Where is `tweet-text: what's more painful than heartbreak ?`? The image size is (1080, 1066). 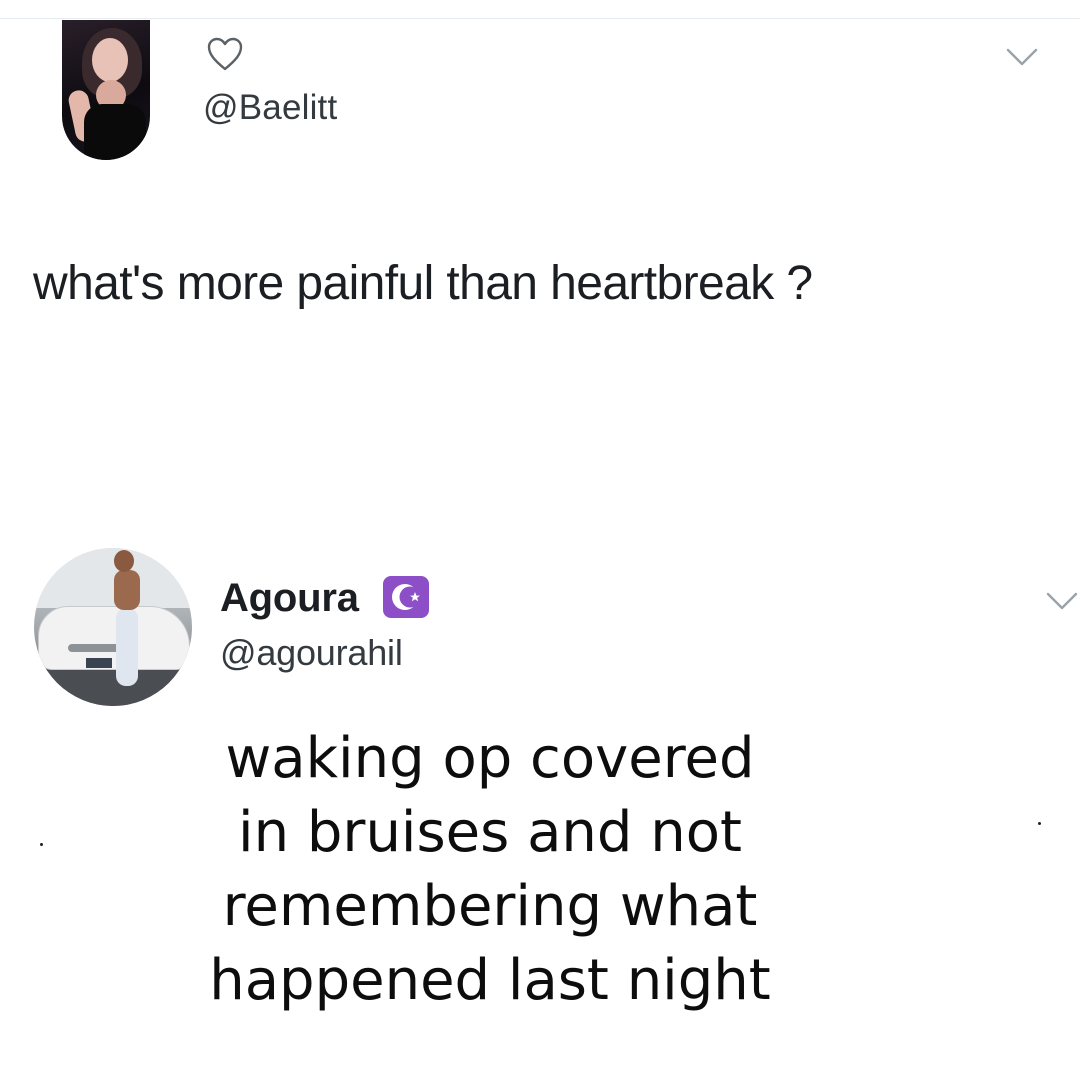
tweet-text: what's more painful than heartbreak ? is located at coordinates (423, 283).